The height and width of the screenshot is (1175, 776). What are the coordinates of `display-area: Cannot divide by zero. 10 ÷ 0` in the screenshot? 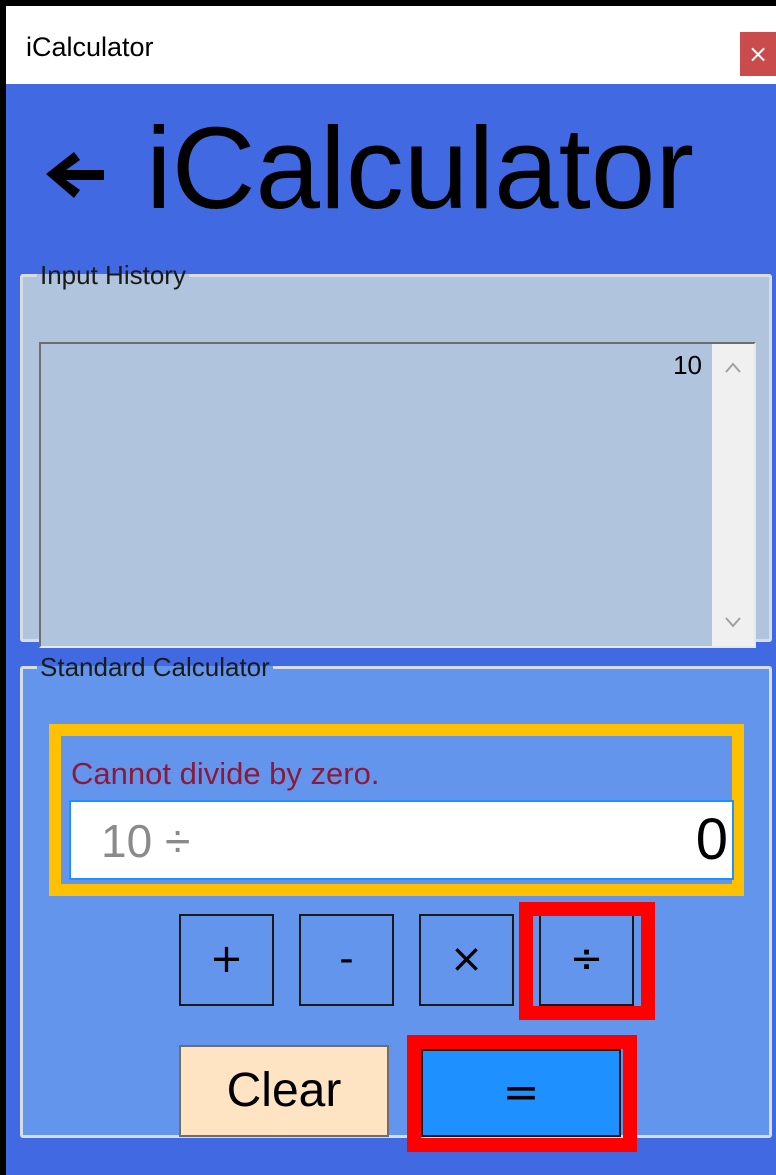 It's located at (396, 810).